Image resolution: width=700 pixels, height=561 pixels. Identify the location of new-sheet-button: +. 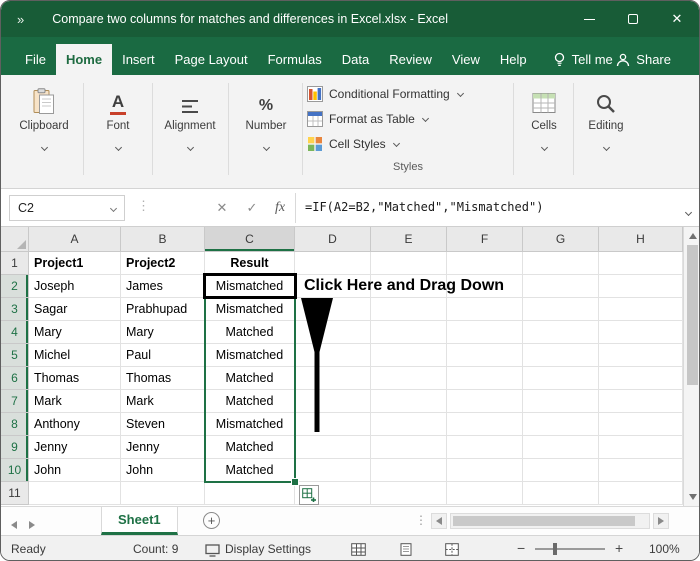
(211, 520).